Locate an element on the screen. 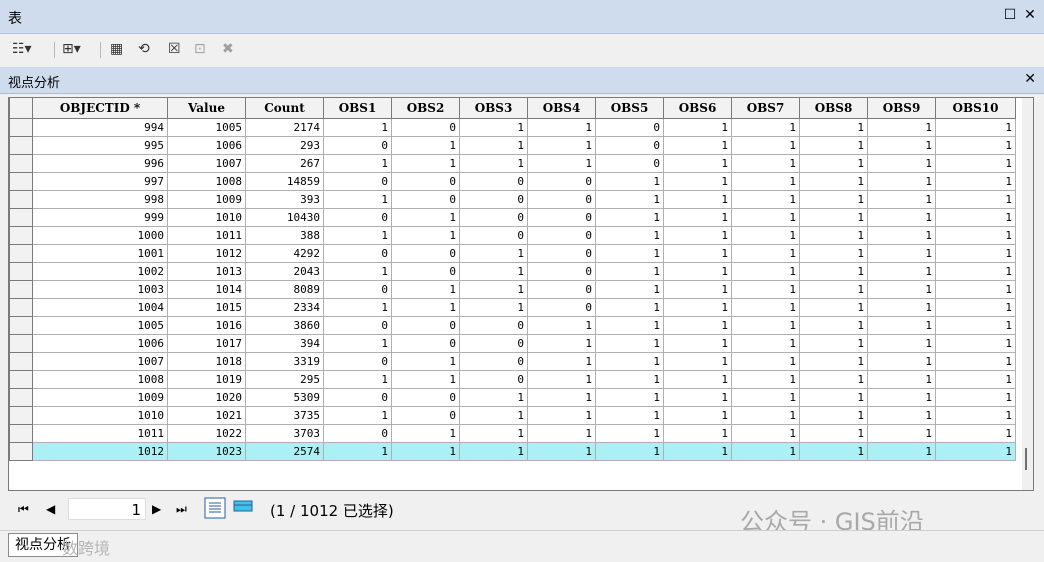 This screenshot has height=562, width=1044. table-row: 997 1008 14859 0 0 0 0 1 1 1 1 1 1 is located at coordinates (512, 181).